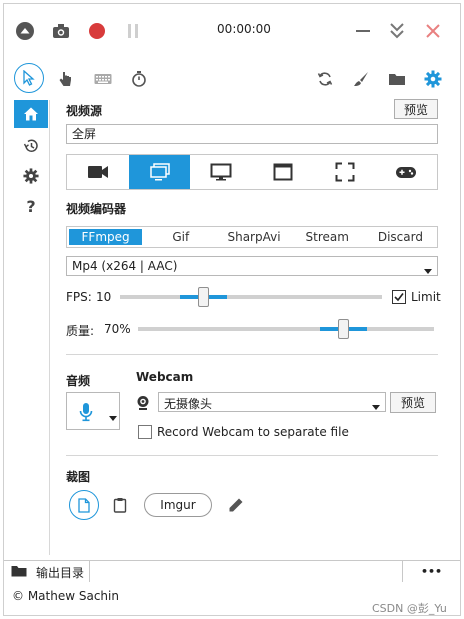 The width and height of the screenshot is (464, 619). Describe the element at coordinates (86, 413) in the screenshot. I see `microphone-icon` at that location.